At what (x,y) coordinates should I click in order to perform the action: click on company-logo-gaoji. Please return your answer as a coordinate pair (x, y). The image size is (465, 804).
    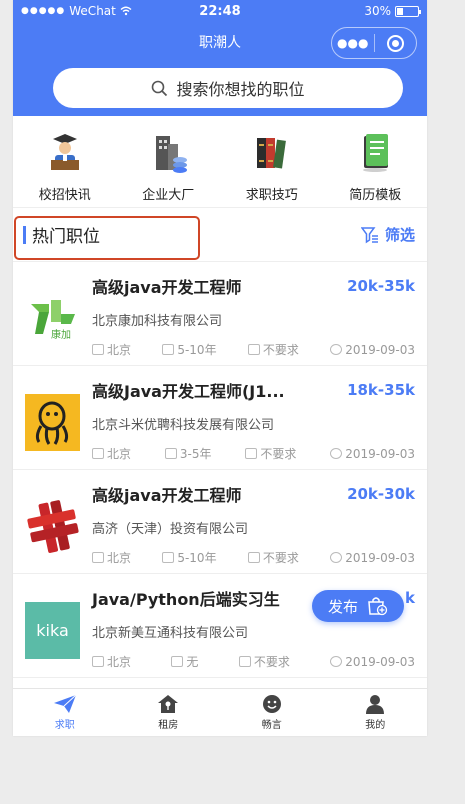
    Looking at the image, I should click on (52, 526).